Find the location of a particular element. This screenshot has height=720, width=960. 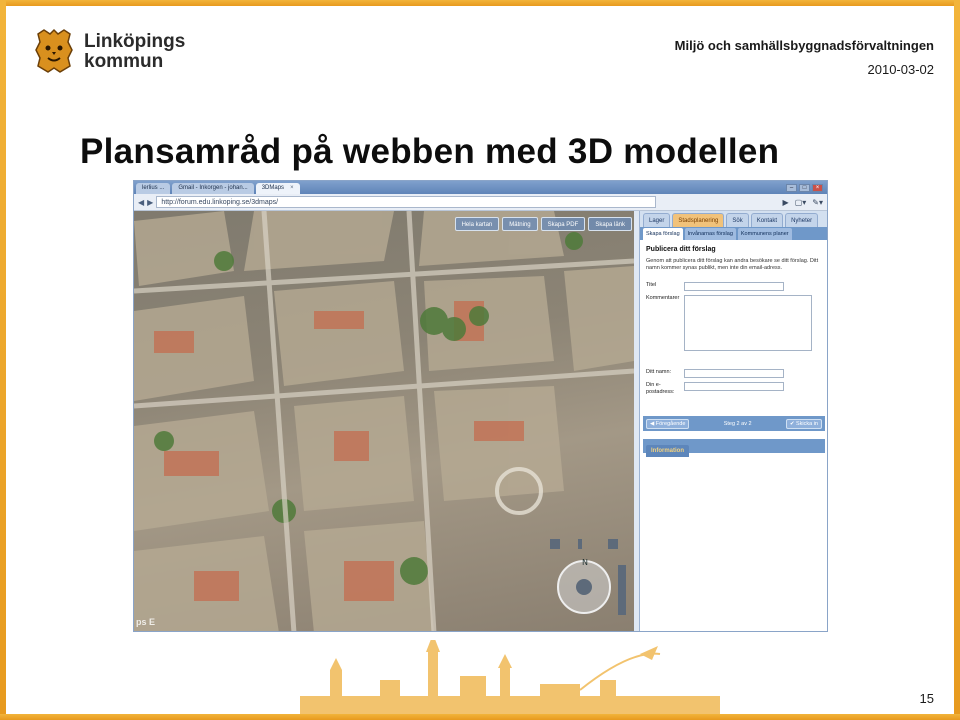

tab-information: Information is located at coordinates (667, 451).